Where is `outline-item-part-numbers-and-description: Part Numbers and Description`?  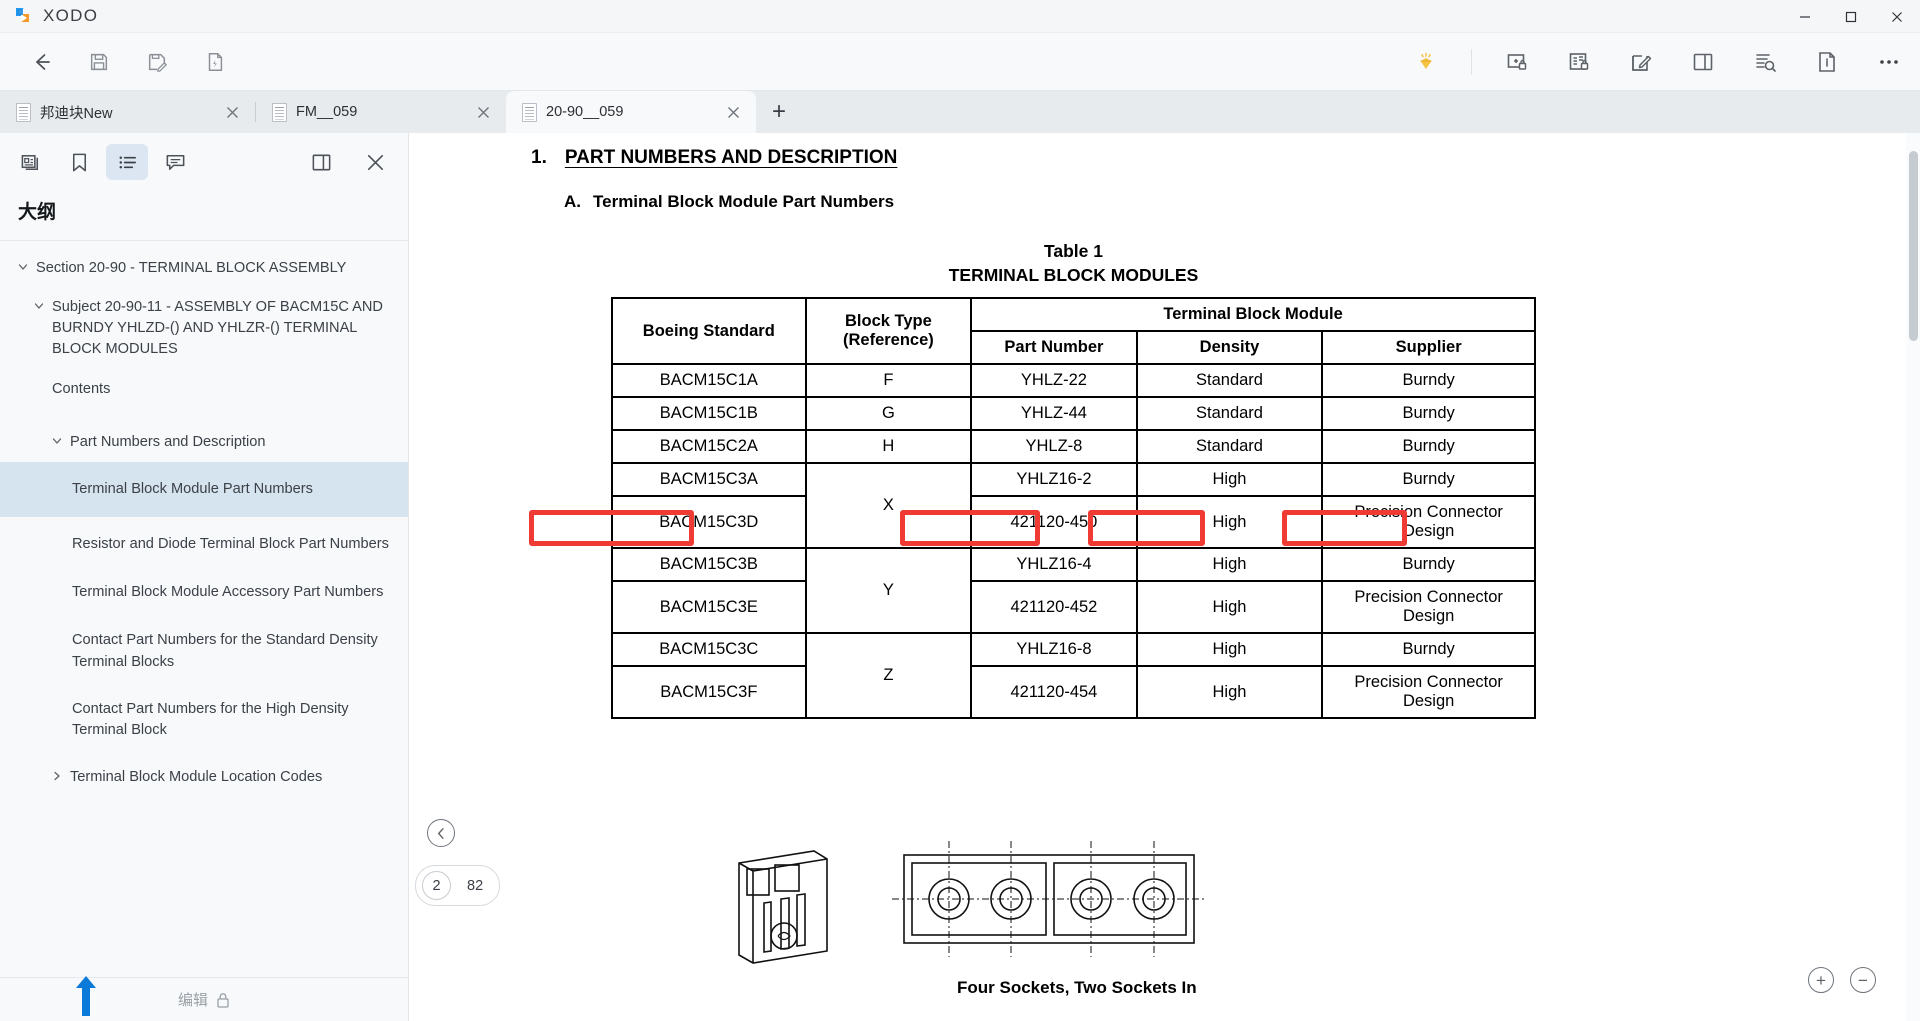
outline-item-part-numbers-and-description: Part Numbers and Description is located at coordinates (204, 442).